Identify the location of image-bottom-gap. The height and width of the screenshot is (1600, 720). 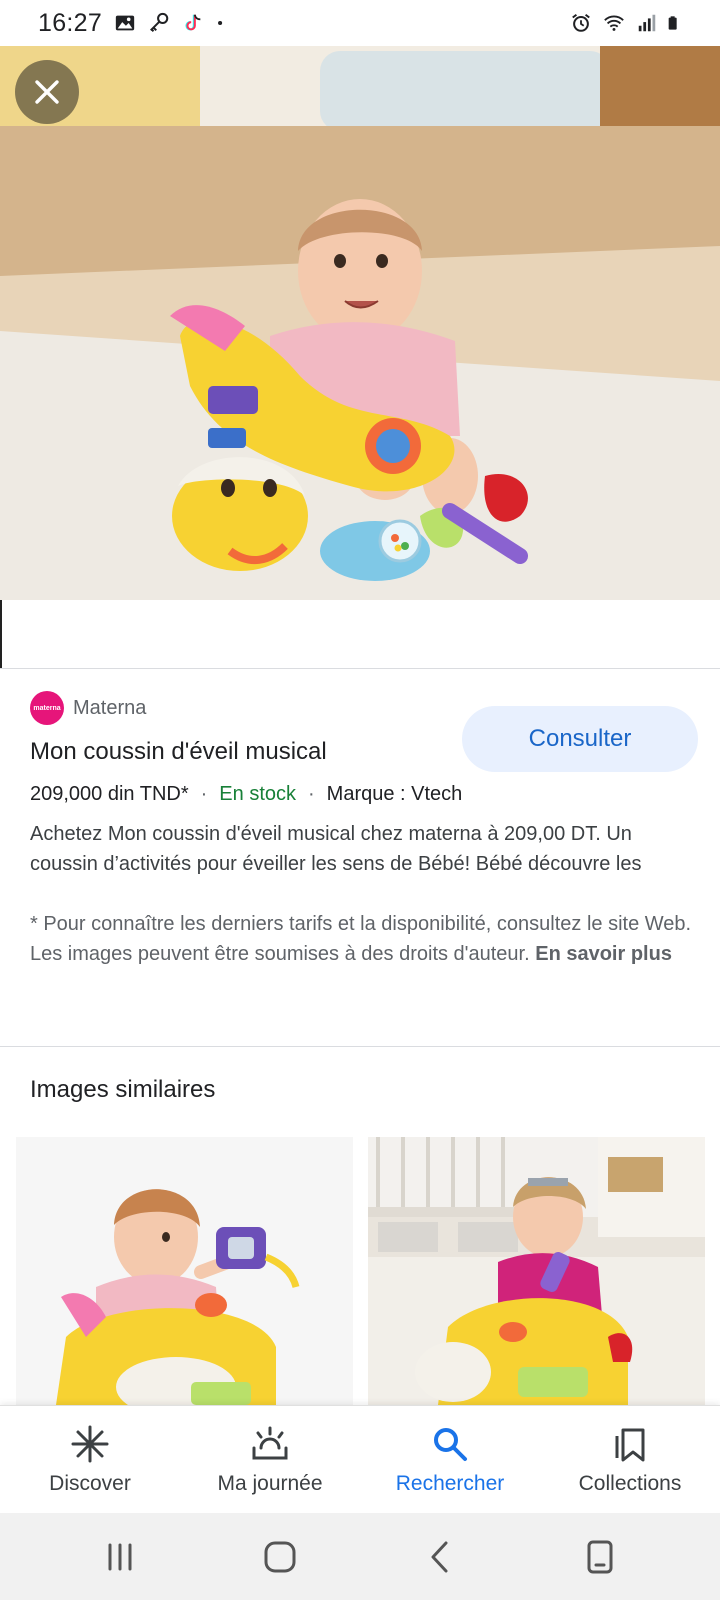
(360, 634).